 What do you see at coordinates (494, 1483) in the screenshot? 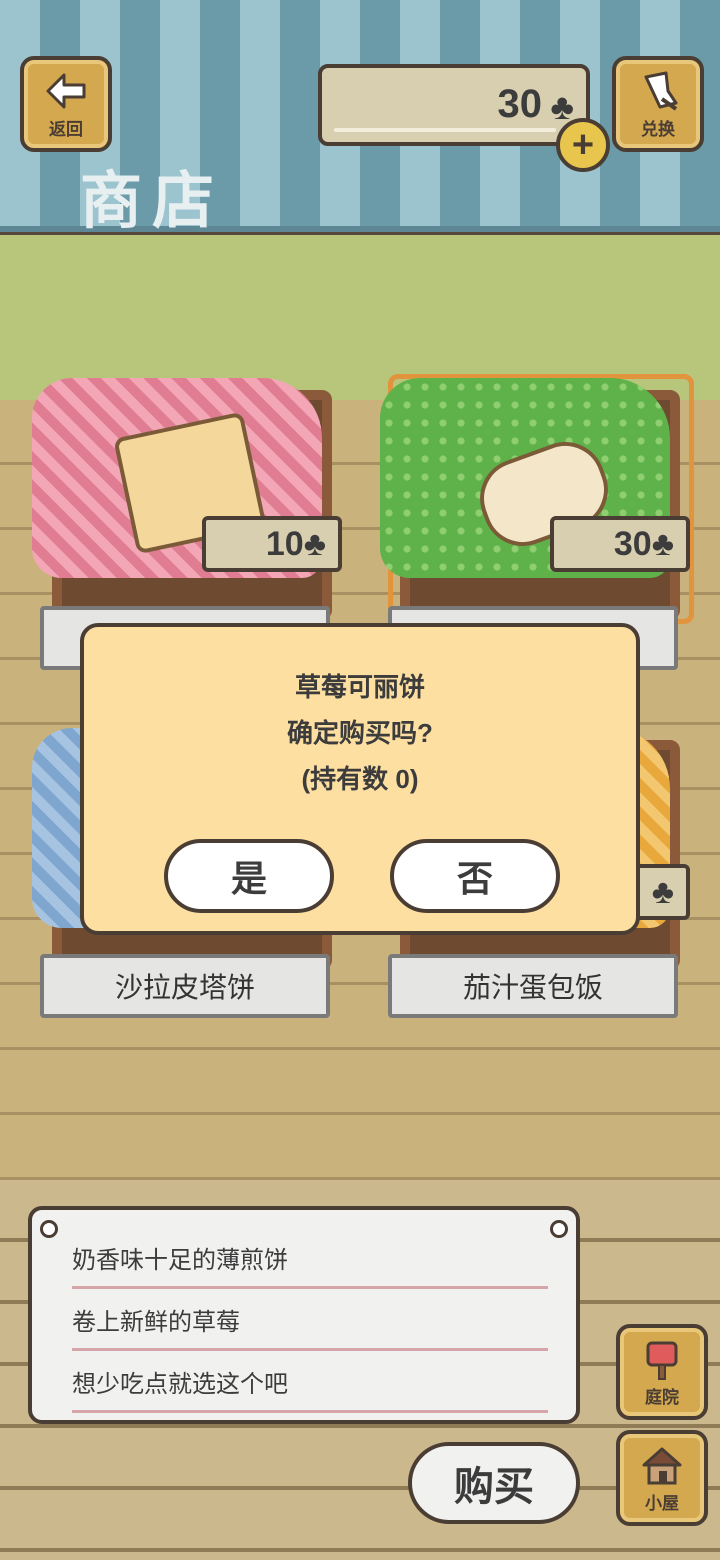
I see `buy-button: 购买` at bounding box center [494, 1483].